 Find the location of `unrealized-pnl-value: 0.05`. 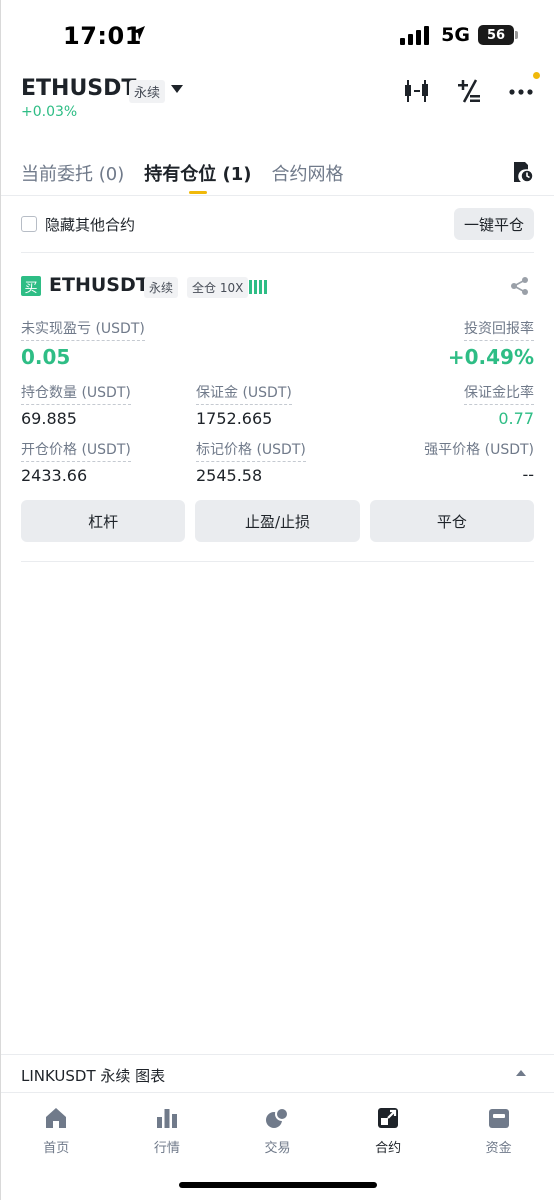

unrealized-pnl-value: 0.05 is located at coordinates (46, 357).